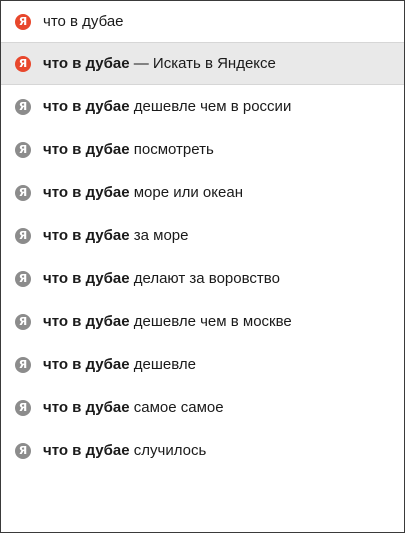 The height and width of the screenshot is (533, 405). What do you see at coordinates (202, 21) in the screenshot?
I see `search-query-row: Я что в дубае` at bounding box center [202, 21].